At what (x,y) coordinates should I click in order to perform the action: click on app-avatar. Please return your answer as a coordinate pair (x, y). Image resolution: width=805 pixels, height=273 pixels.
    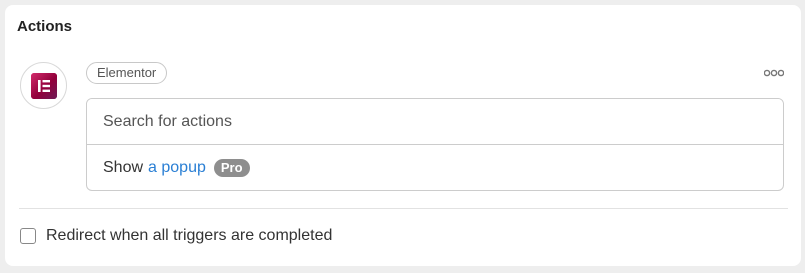
    Looking at the image, I should click on (43, 85).